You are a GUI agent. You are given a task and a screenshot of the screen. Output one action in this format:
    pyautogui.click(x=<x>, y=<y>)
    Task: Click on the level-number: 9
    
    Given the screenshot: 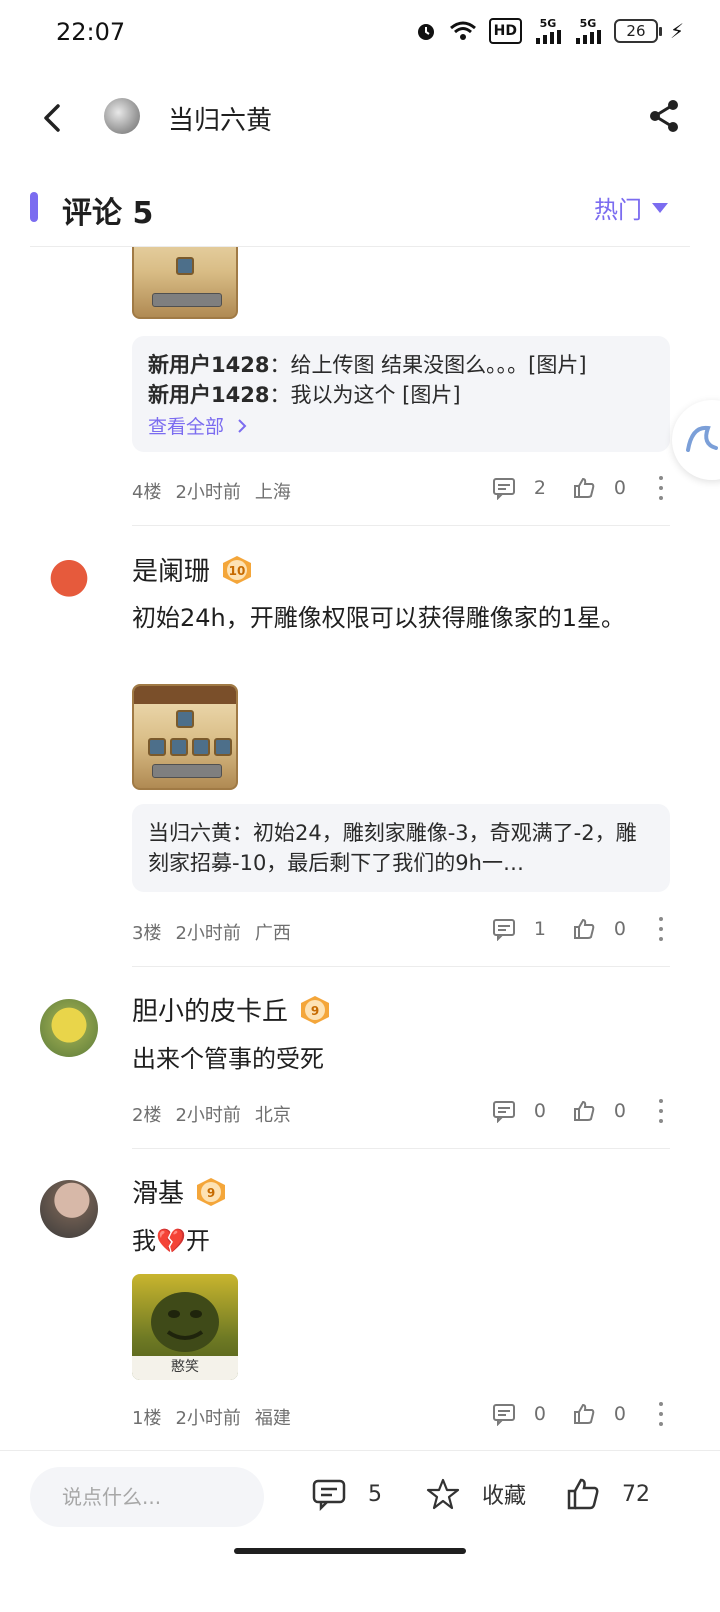 What is the action you would take?
    pyautogui.click(x=211, y=1193)
    